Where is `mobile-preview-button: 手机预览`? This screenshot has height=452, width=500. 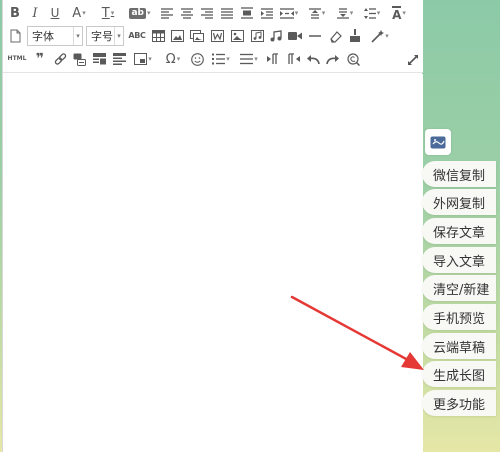
mobile-preview-button: 手机预览 is located at coordinates (459, 317).